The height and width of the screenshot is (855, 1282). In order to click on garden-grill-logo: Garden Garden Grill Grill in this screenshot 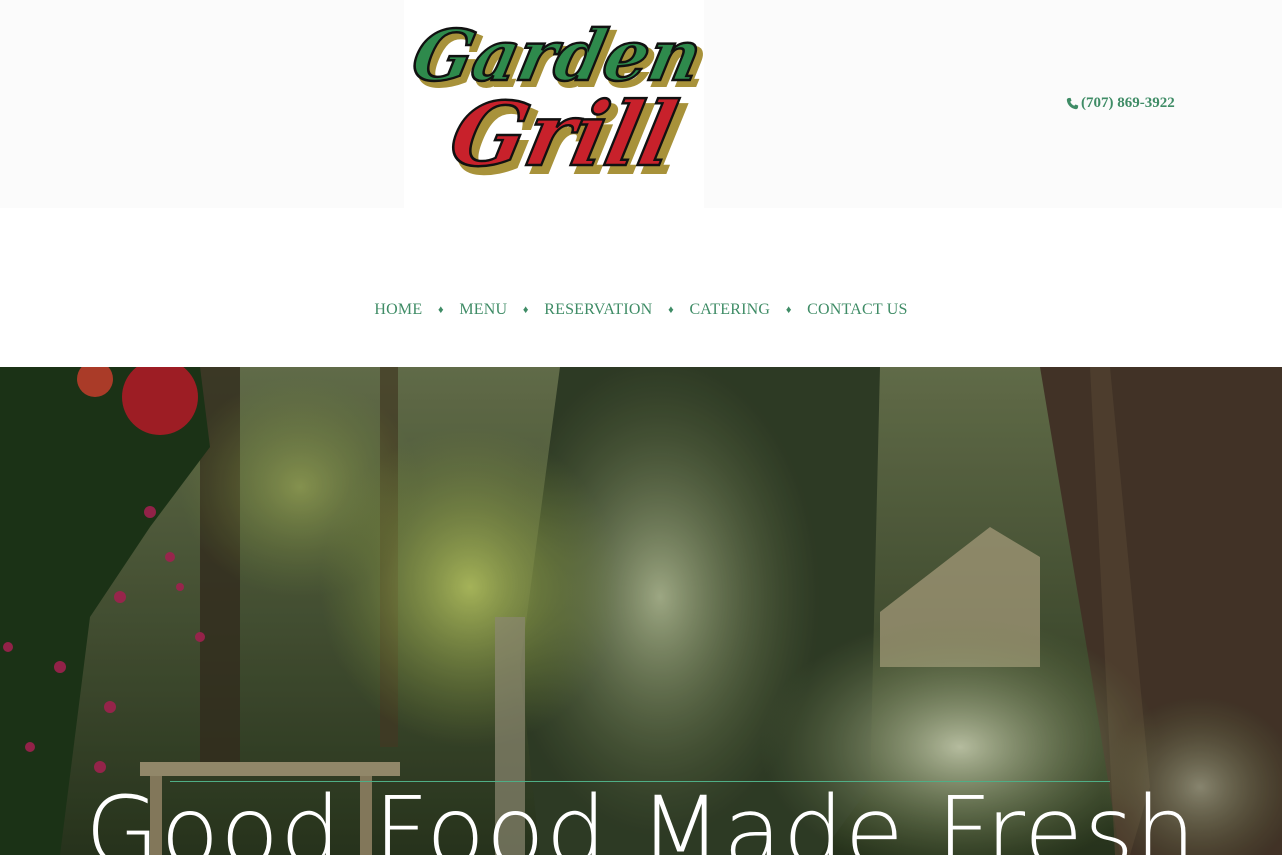, I will do `click(554, 103)`.